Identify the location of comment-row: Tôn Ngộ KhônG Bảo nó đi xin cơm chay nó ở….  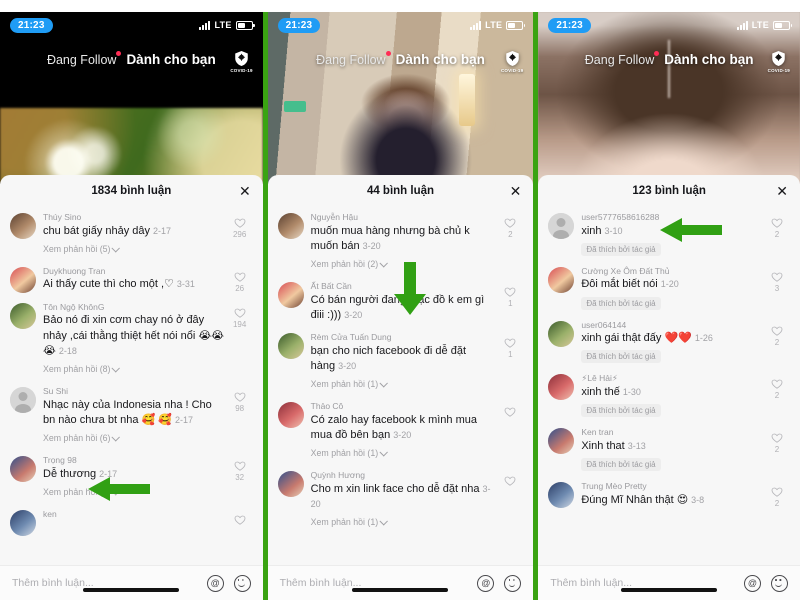
(131, 339).